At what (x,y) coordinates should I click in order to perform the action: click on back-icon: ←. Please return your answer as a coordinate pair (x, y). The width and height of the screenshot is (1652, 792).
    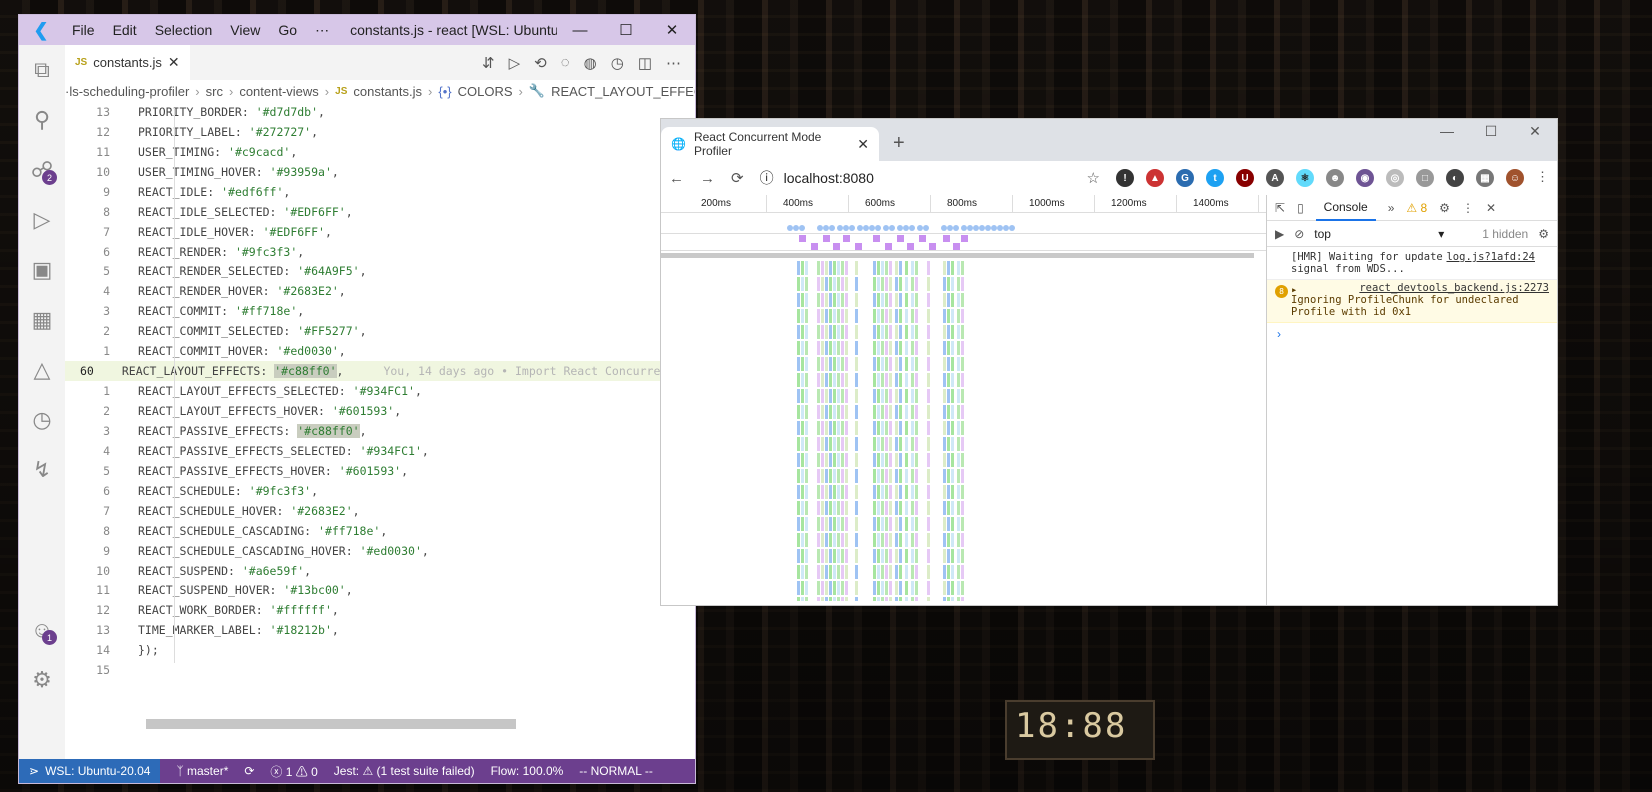
    Looking at the image, I should click on (676, 178).